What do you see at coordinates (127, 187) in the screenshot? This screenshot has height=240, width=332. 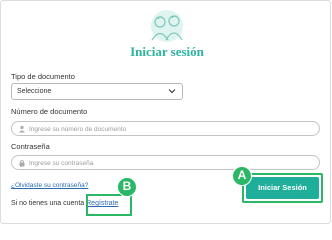 I see `marker-b: B` at bounding box center [127, 187].